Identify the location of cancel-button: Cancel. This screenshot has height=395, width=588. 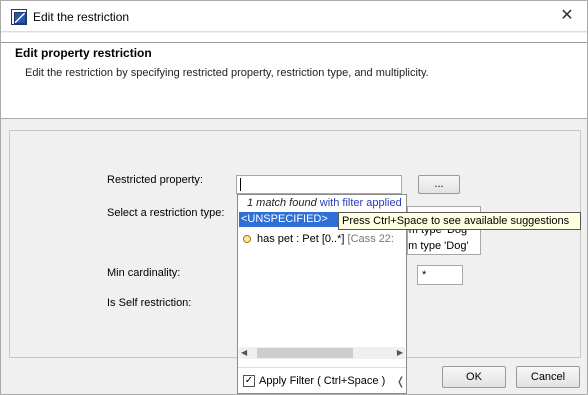
(548, 377).